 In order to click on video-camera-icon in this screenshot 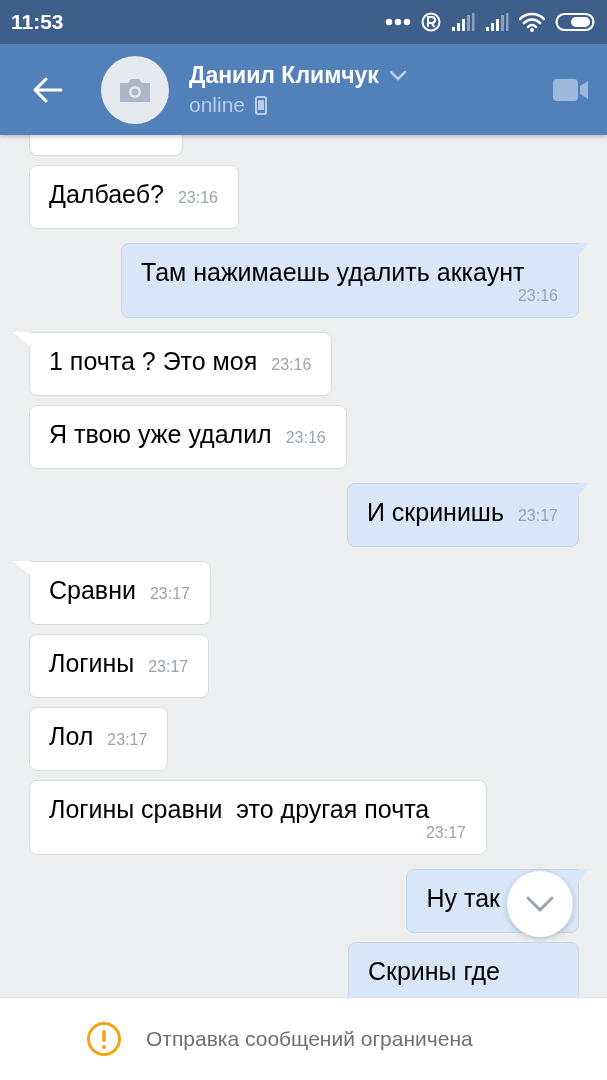, I will do `click(571, 89)`.